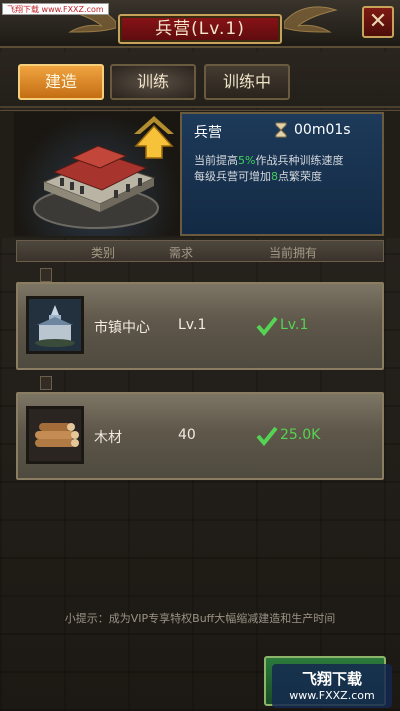  What do you see at coordinates (232, 176) in the screenshot?
I see `desc2-prefix: 每级兵营可增加` at bounding box center [232, 176].